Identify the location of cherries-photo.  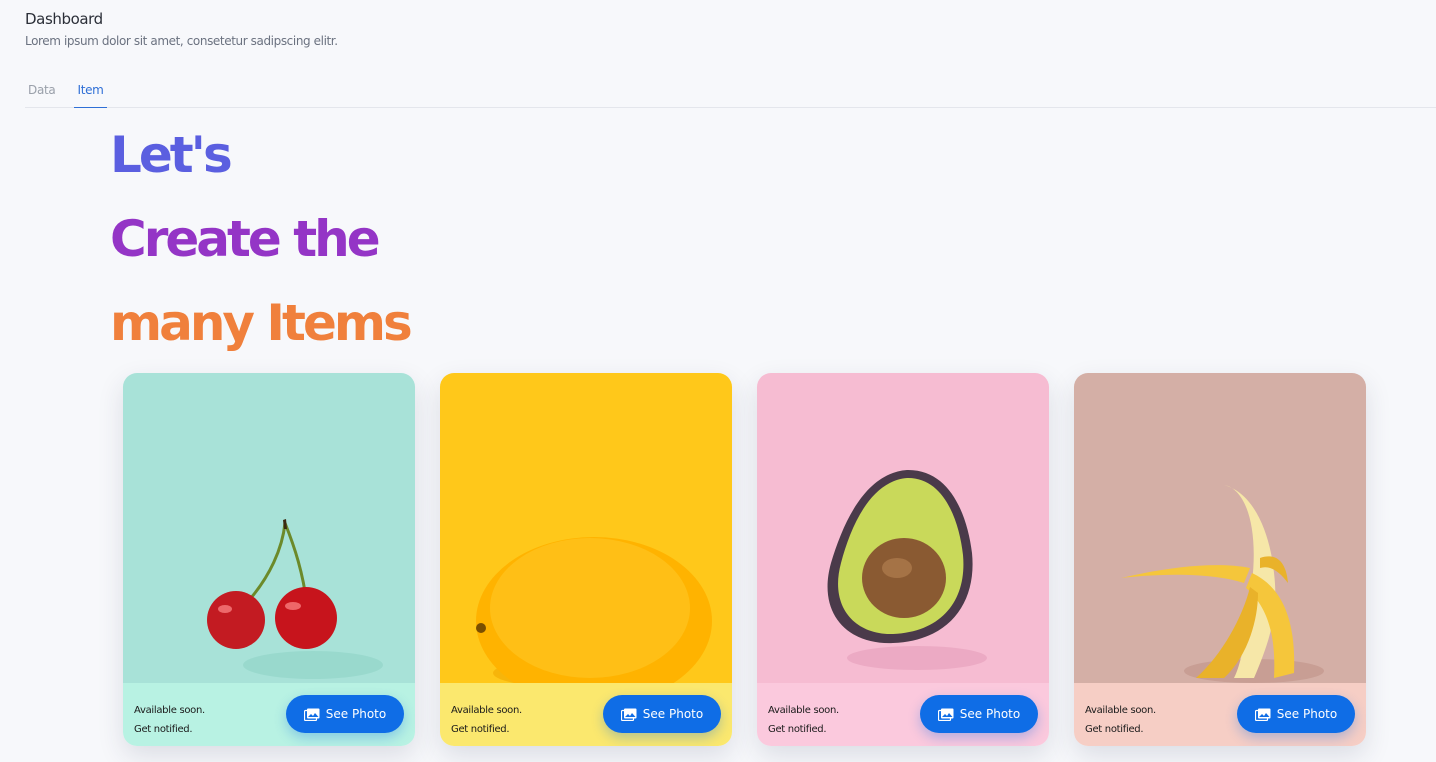
(269, 528).